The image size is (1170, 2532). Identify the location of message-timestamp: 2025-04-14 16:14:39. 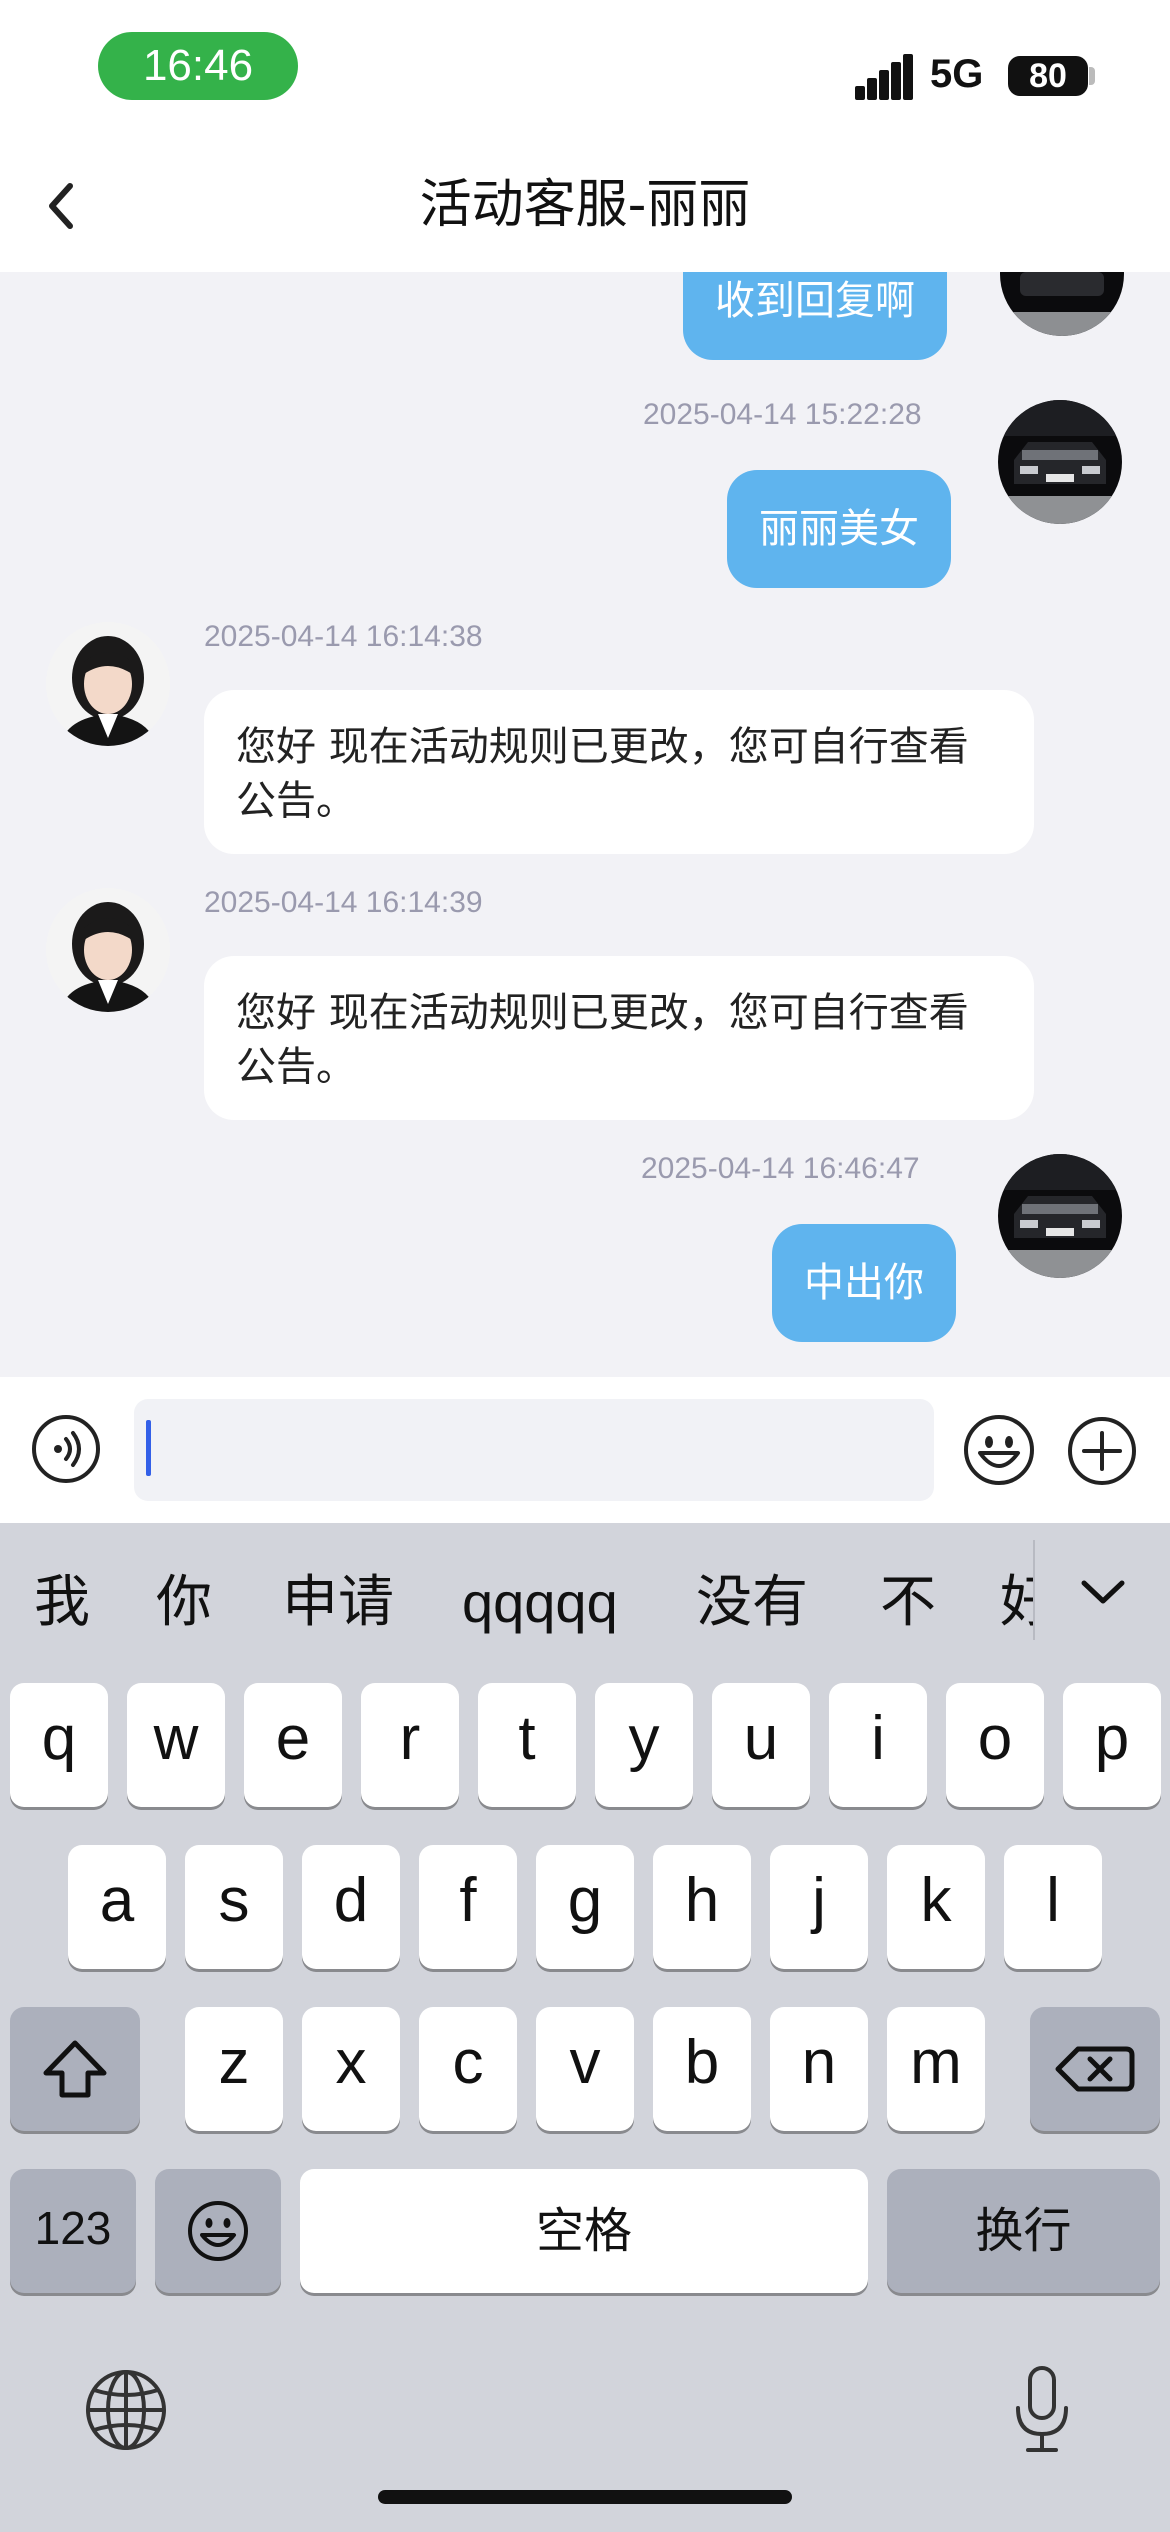
(343, 902).